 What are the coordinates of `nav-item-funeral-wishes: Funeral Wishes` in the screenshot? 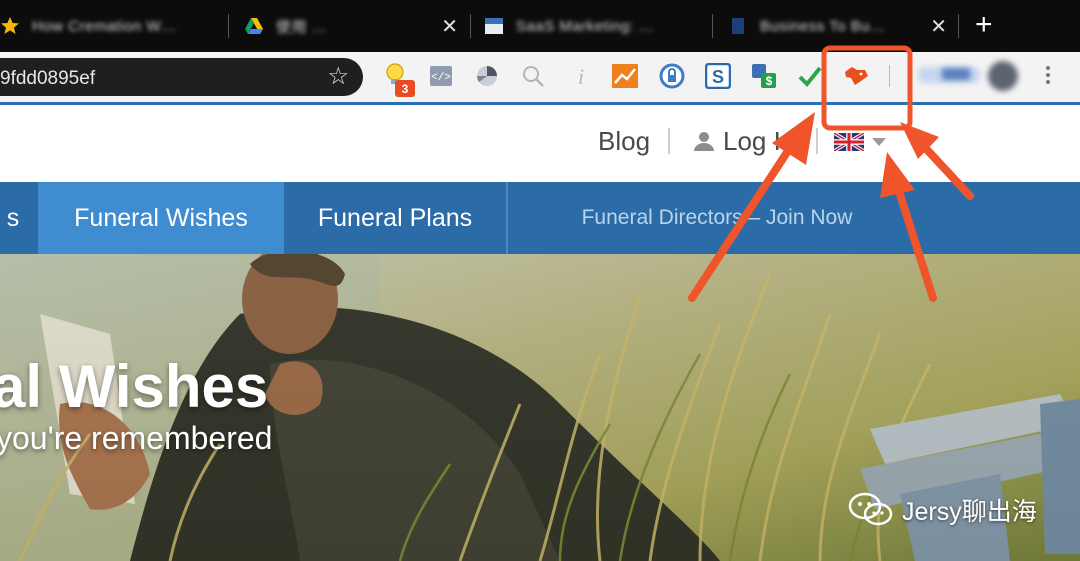 It's located at (161, 218).